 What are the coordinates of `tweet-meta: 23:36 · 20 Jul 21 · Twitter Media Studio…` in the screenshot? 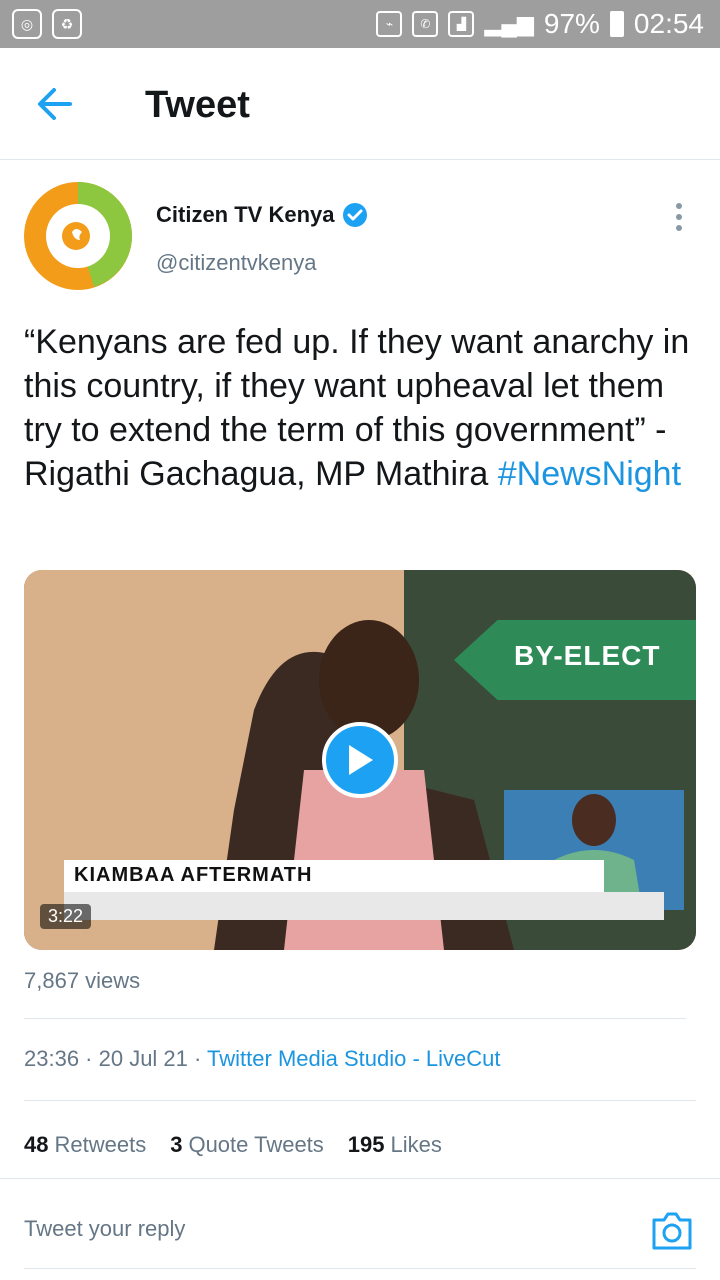 It's located at (262, 1059).